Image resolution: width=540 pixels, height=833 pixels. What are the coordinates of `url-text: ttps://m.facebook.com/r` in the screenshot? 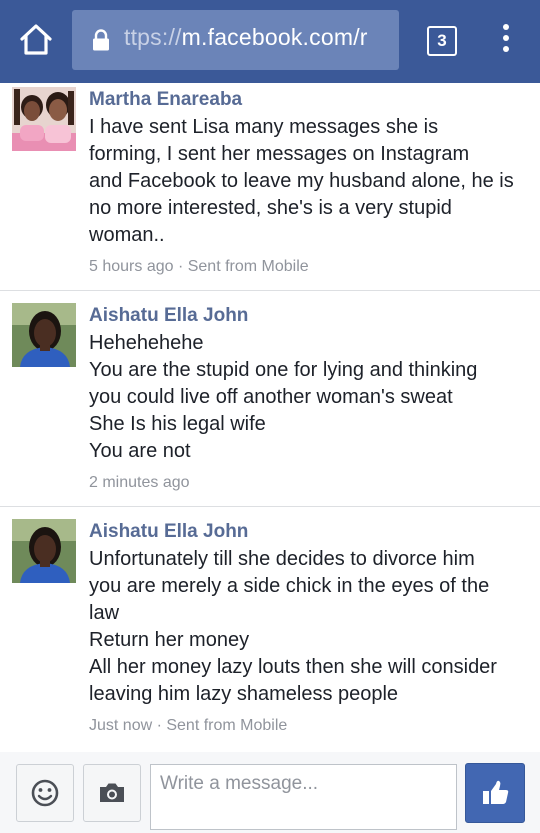 It's located at (246, 37).